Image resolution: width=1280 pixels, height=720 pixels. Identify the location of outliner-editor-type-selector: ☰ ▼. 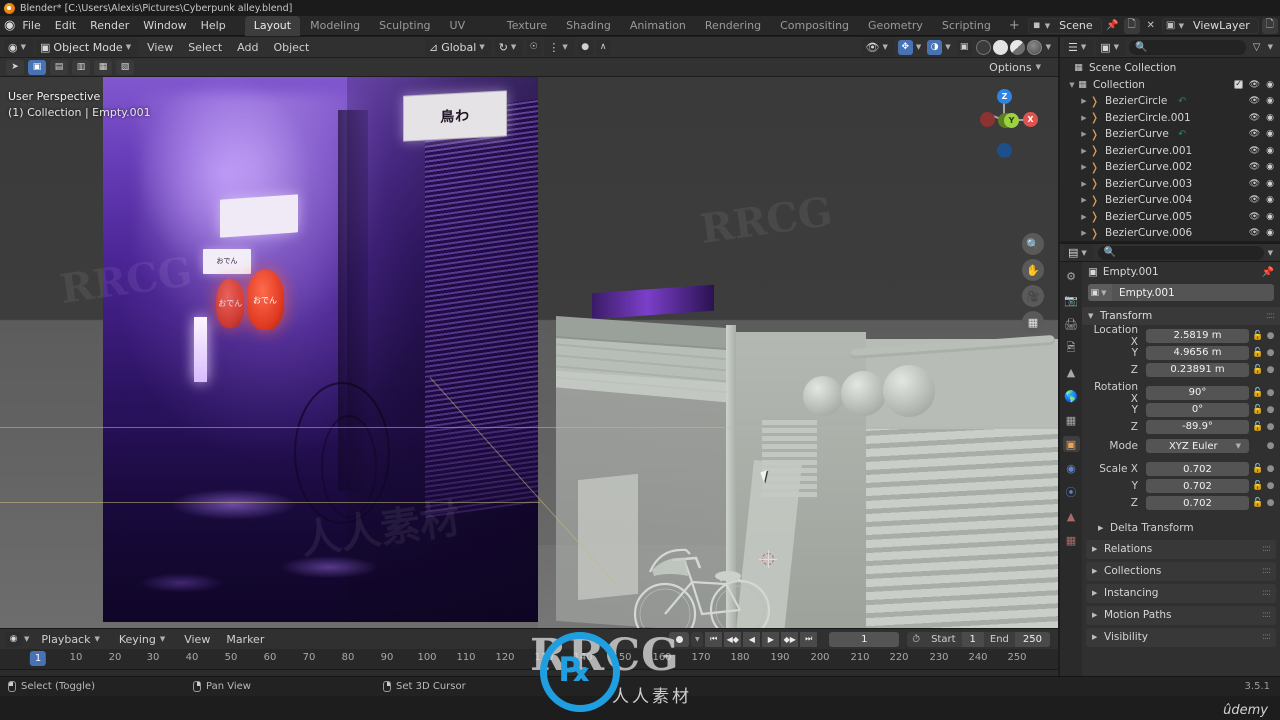
(1079, 47).